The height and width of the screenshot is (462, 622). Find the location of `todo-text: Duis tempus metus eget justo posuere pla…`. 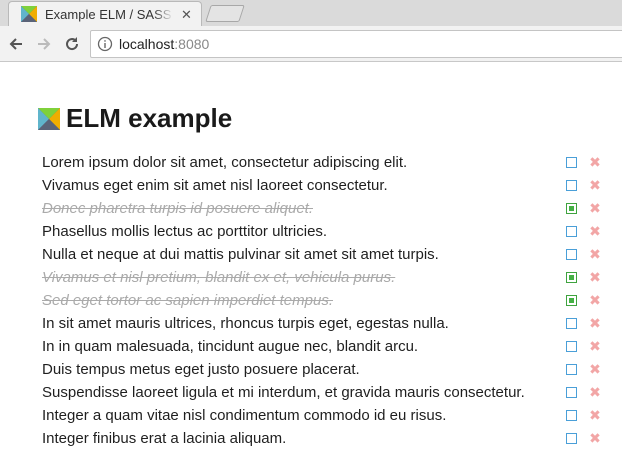

todo-text: Duis tempus metus eget justo posuere pla… is located at coordinates (201, 369).